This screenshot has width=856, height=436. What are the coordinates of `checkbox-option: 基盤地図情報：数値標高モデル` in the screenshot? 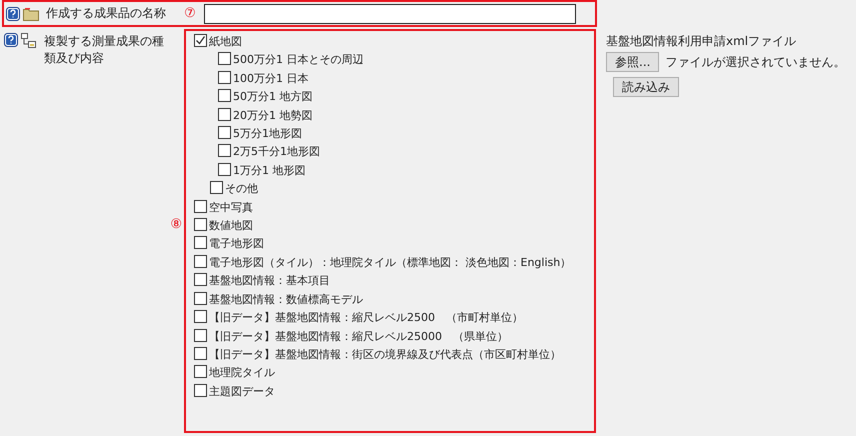 It's located at (392, 300).